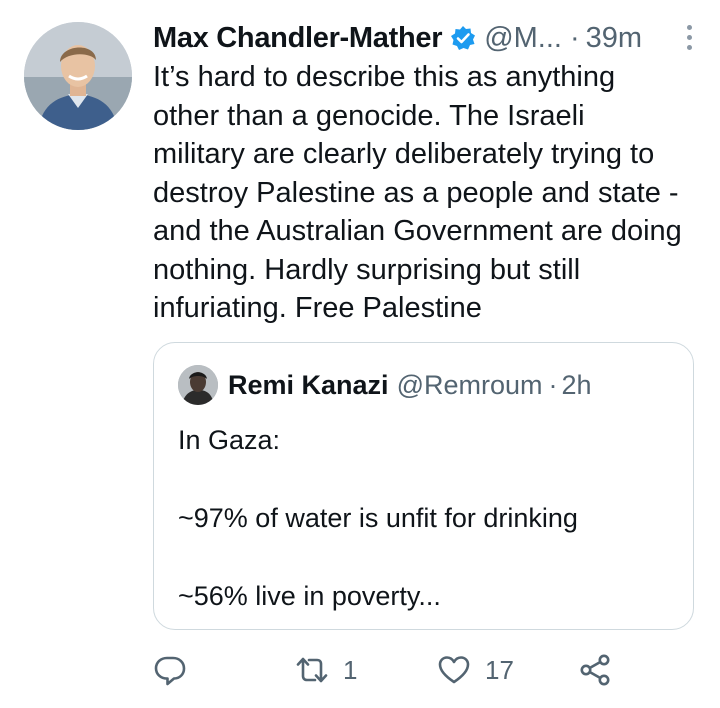 This screenshot has height=708, width=720. Describe the element at coordinates (198, 385) in the screenshot. I see `quoted-author-avatar` at that location.